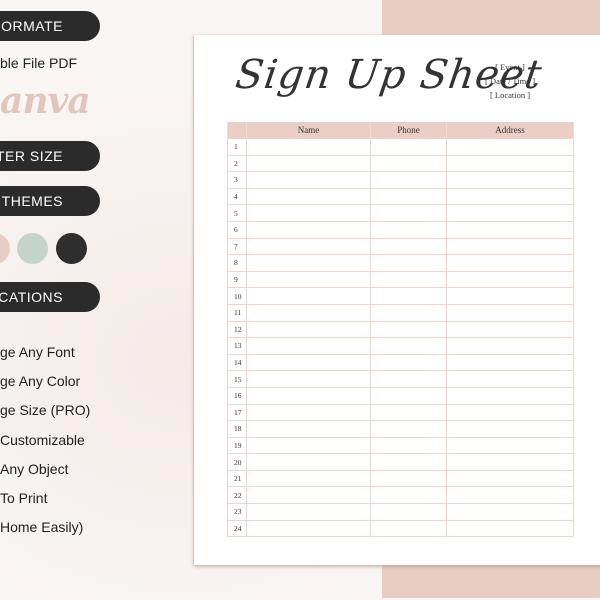 This screenshot has height=600, width=600. Describe the element at coordinates (237, 346) in the screenshot. I see `row-number: 13` at that location.